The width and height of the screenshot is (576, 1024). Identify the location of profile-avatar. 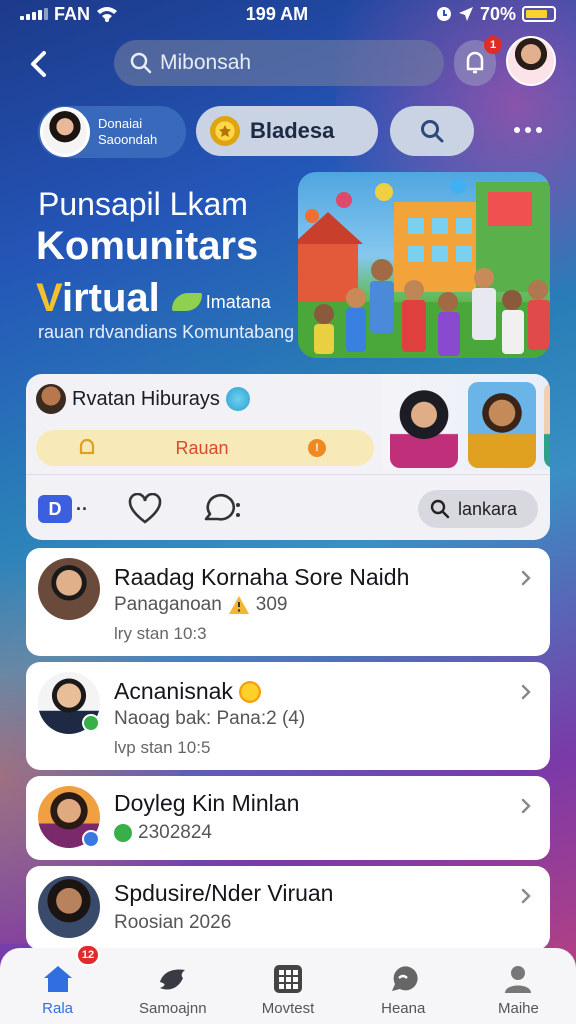
(531, 61).